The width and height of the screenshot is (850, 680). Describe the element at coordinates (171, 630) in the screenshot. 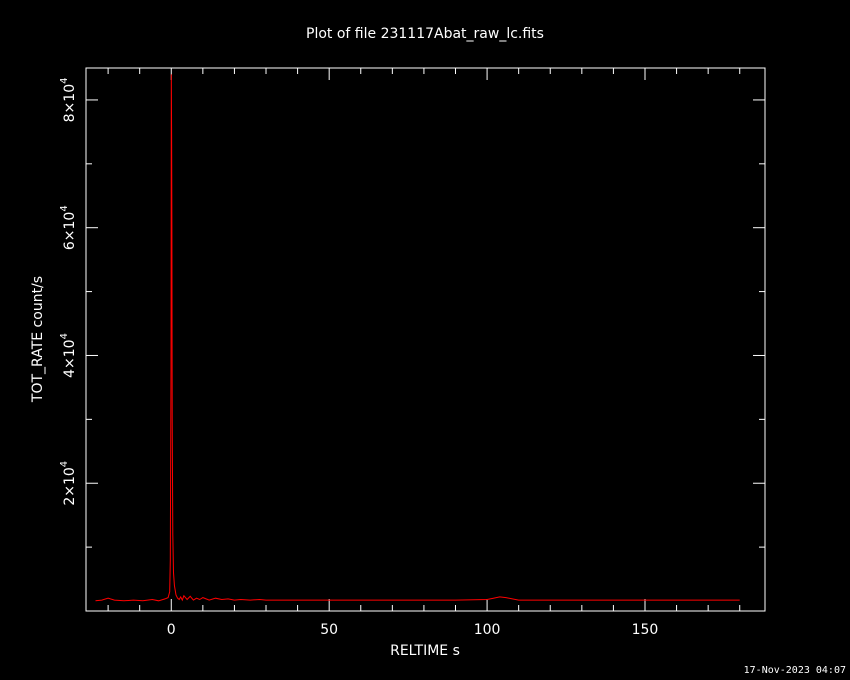

I see `x-tick-label: 0` at that location.